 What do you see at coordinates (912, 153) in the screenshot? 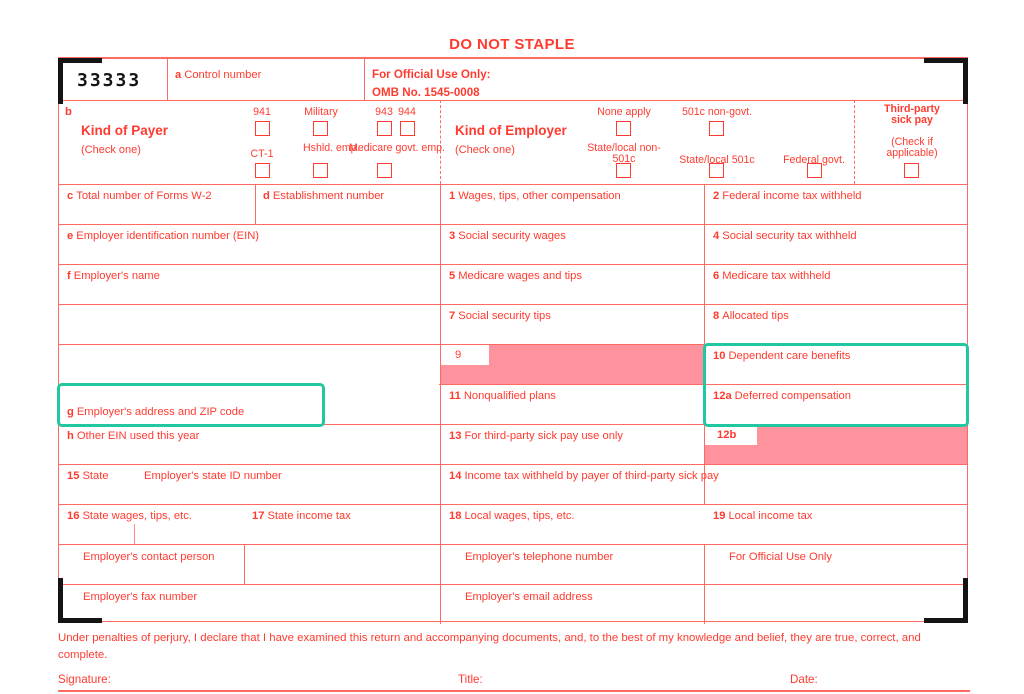
I see `third-party-sick-pay-note-2: applicable)` at bounding box center [912, 153].